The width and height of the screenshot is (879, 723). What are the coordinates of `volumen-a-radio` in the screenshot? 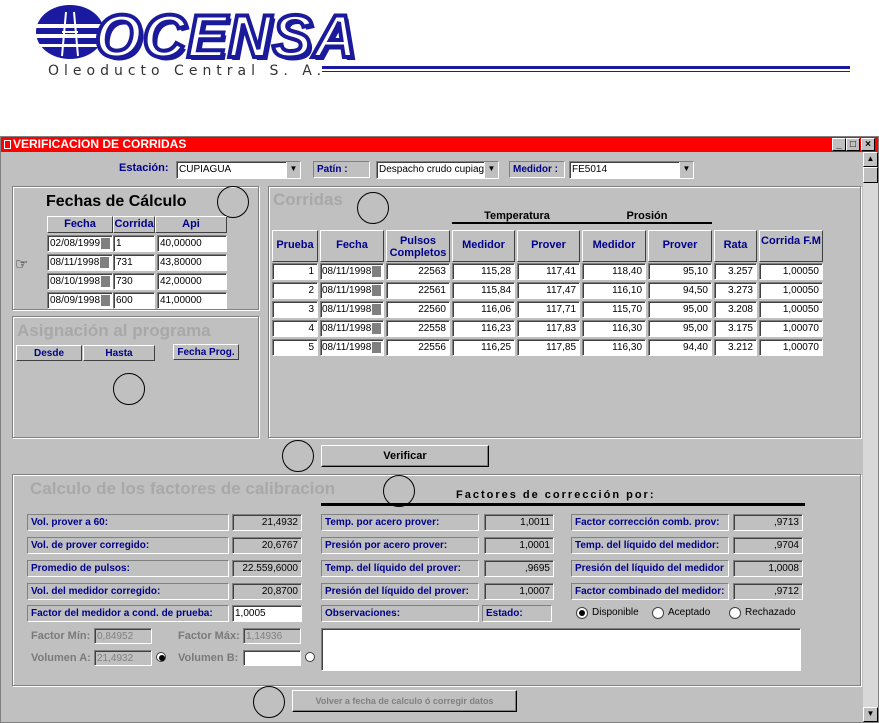 It's located at (161, 657).